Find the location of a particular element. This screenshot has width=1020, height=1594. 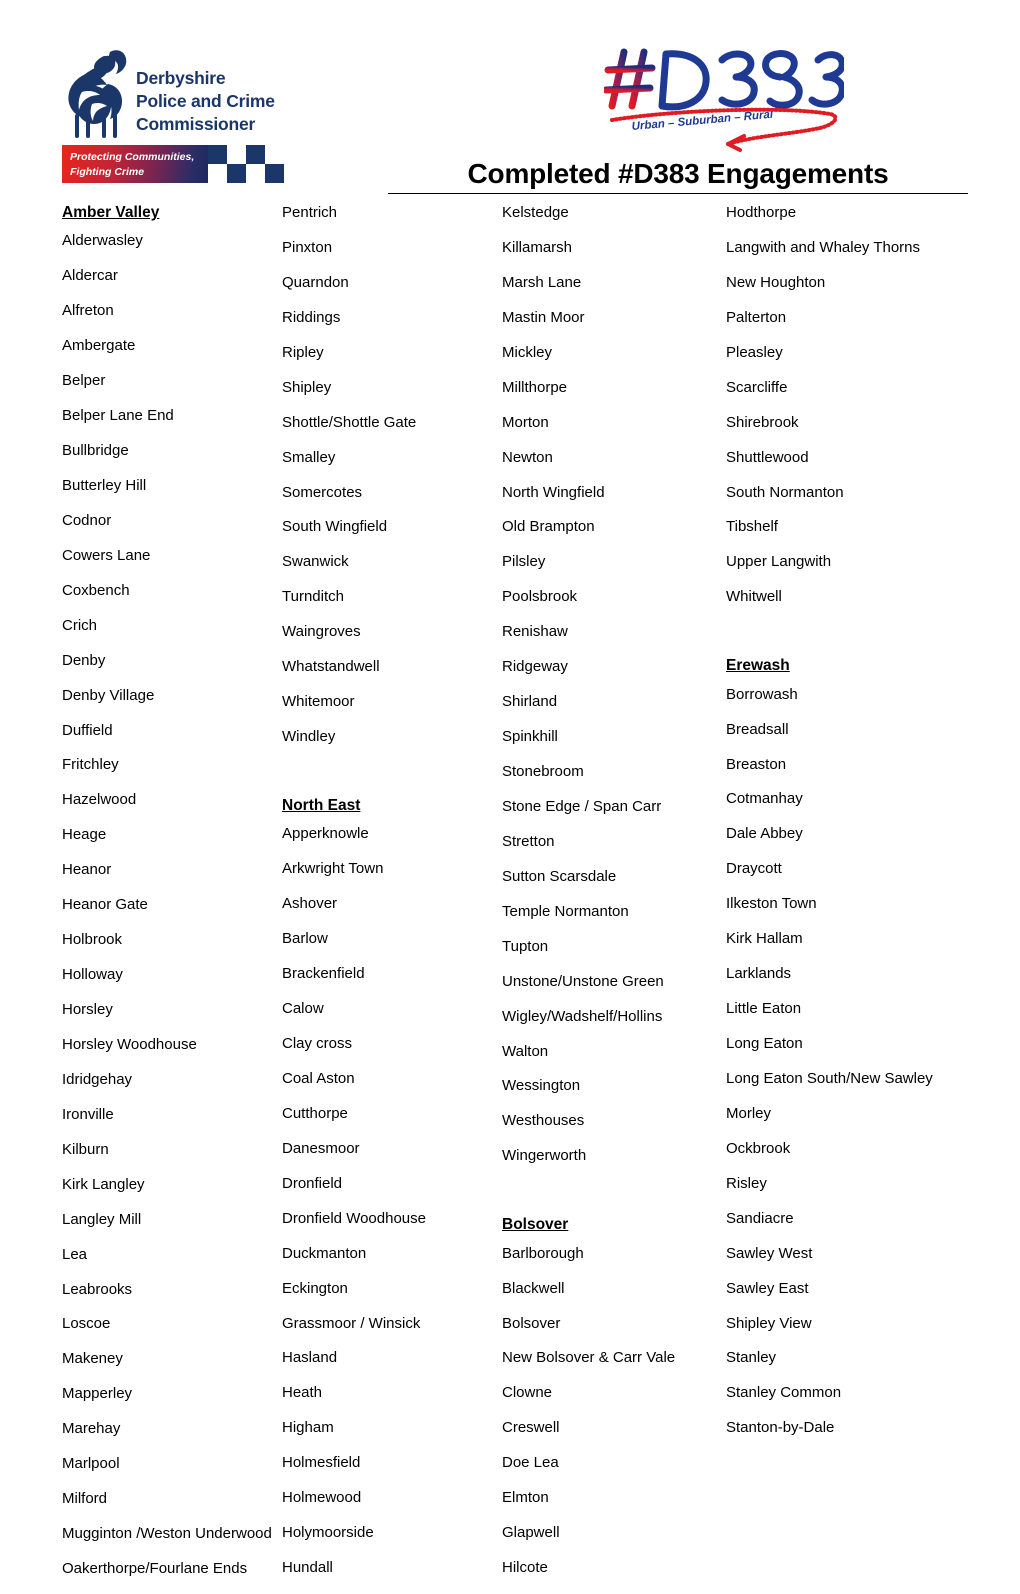

engagement-location: Dale Abbey is located at coordinates (764, 834).